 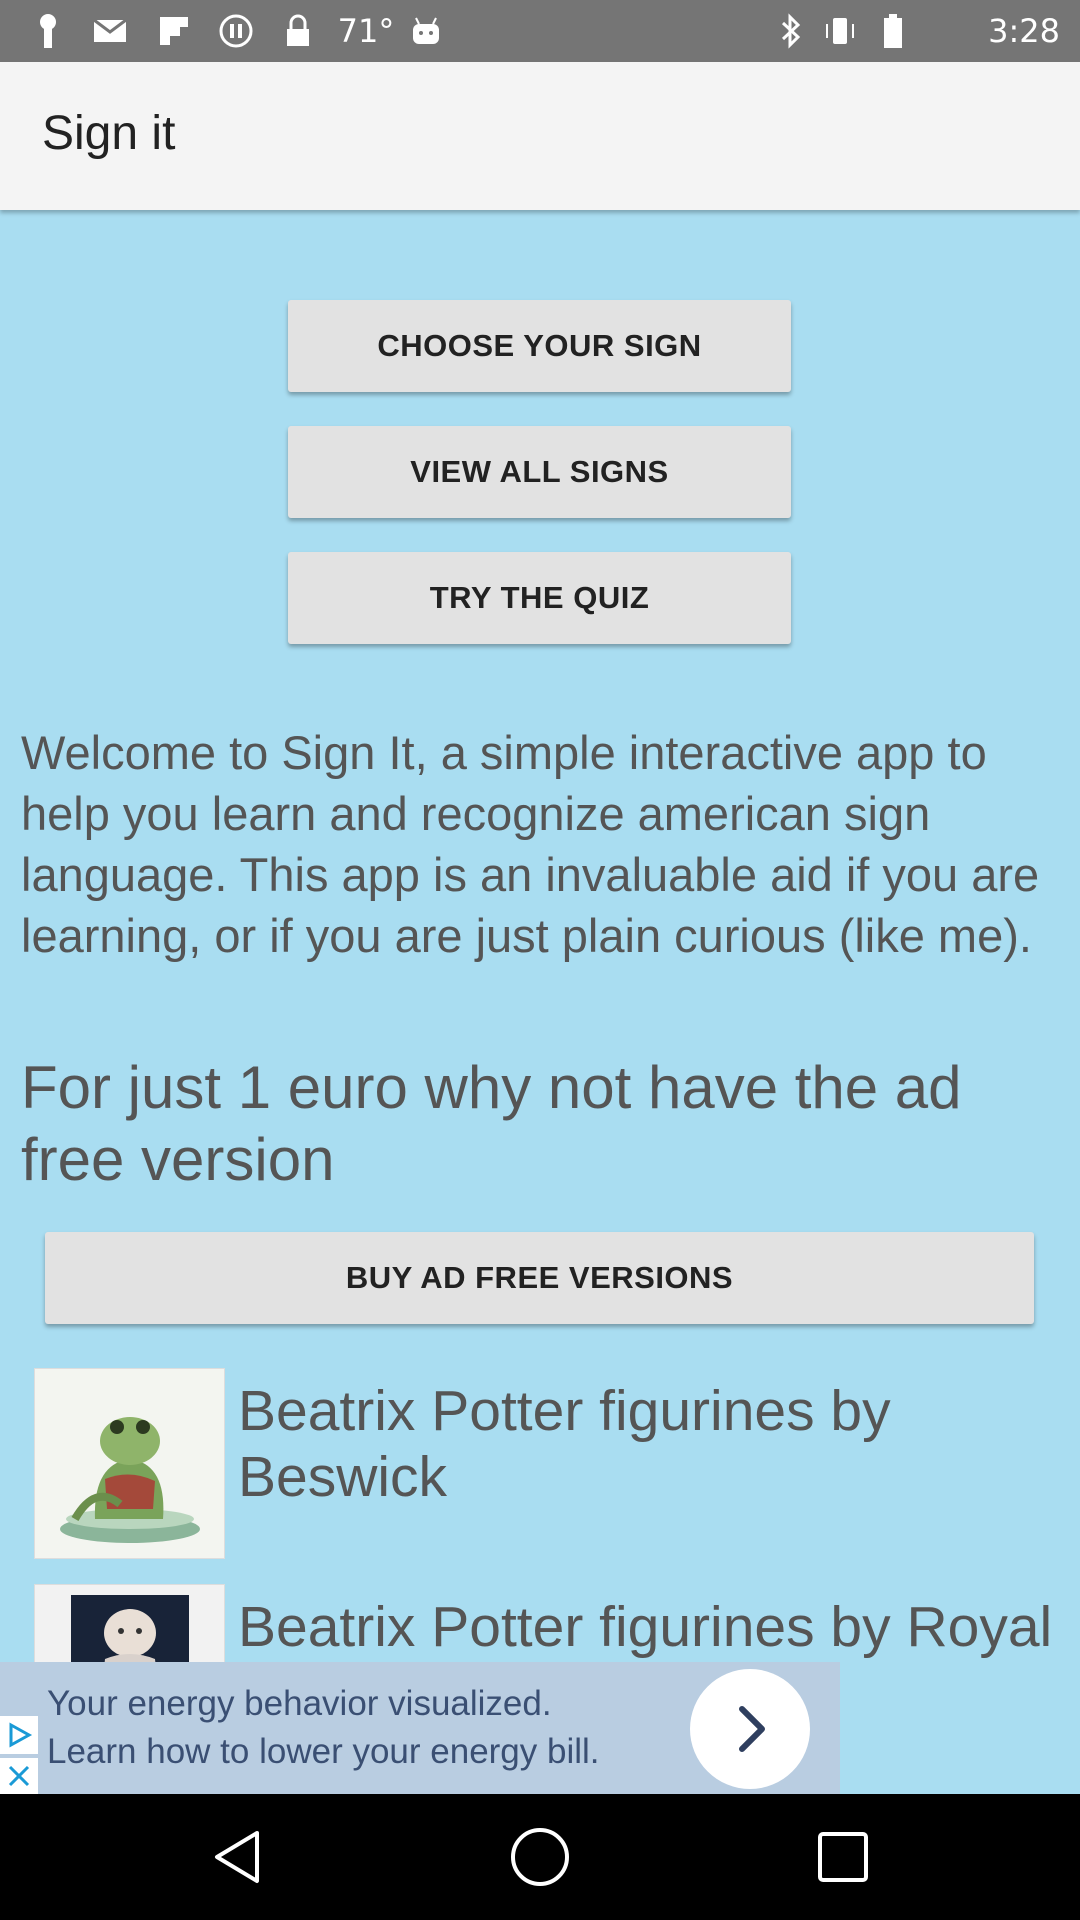 What do you see at coordinates (539, 472) in the screenshot?
I see `view-all-signs-button: VIEW ALL SIGNS` at bounding box center [539, 472].